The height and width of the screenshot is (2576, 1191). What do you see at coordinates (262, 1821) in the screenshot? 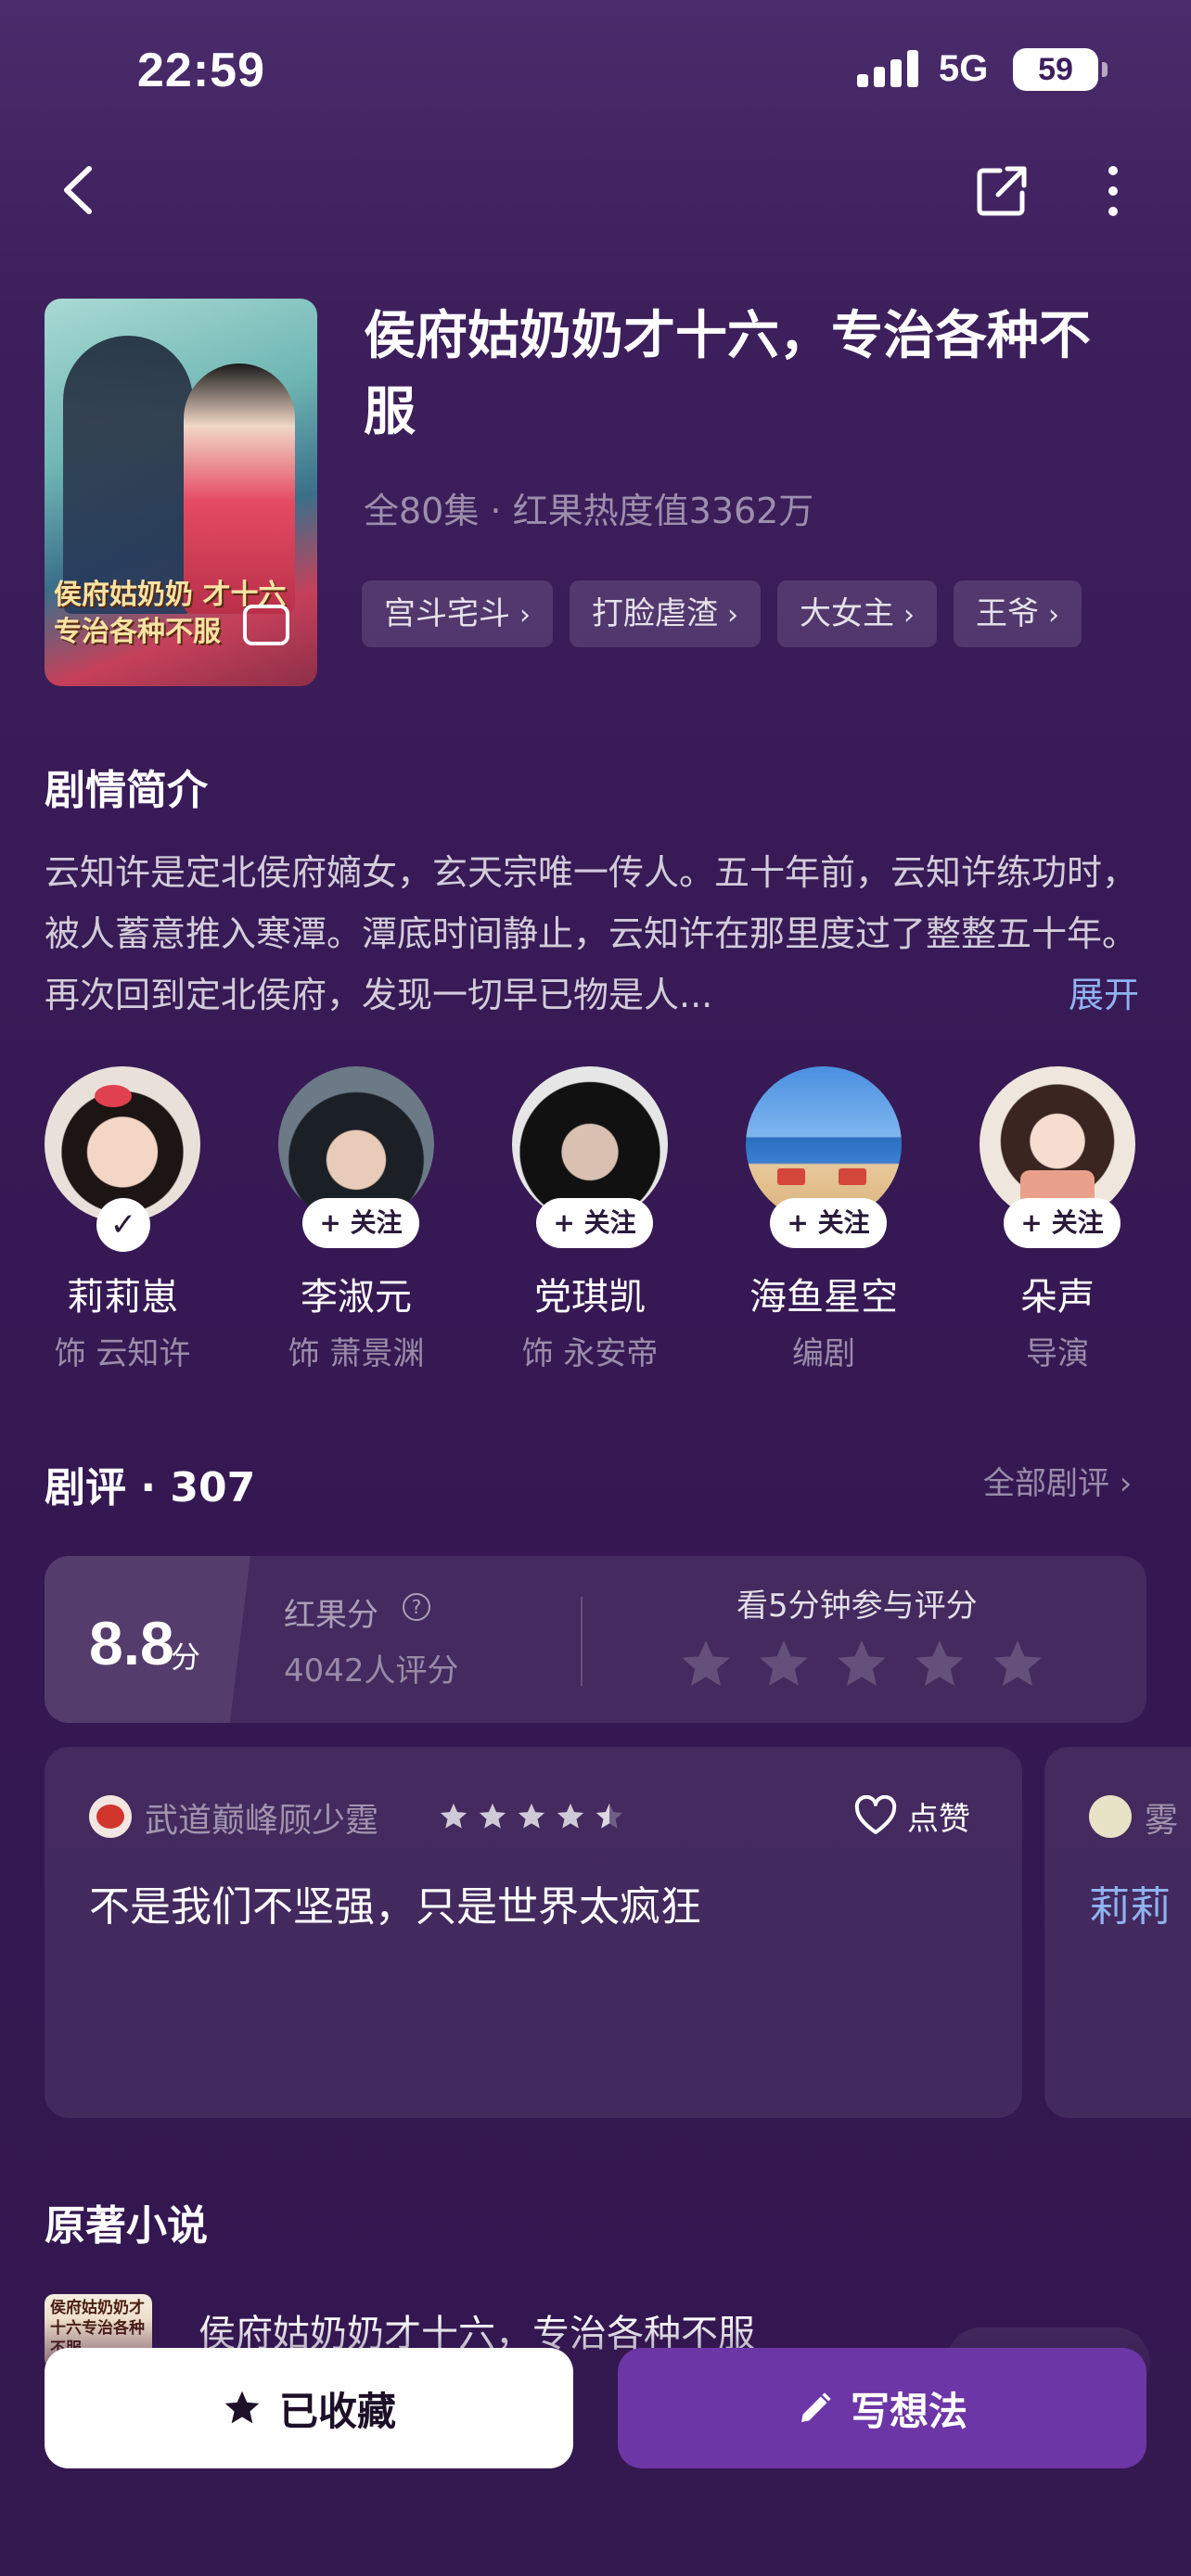
I see `review-username: 武道巅峰顾少霆` at bounding box center [262, 1821].